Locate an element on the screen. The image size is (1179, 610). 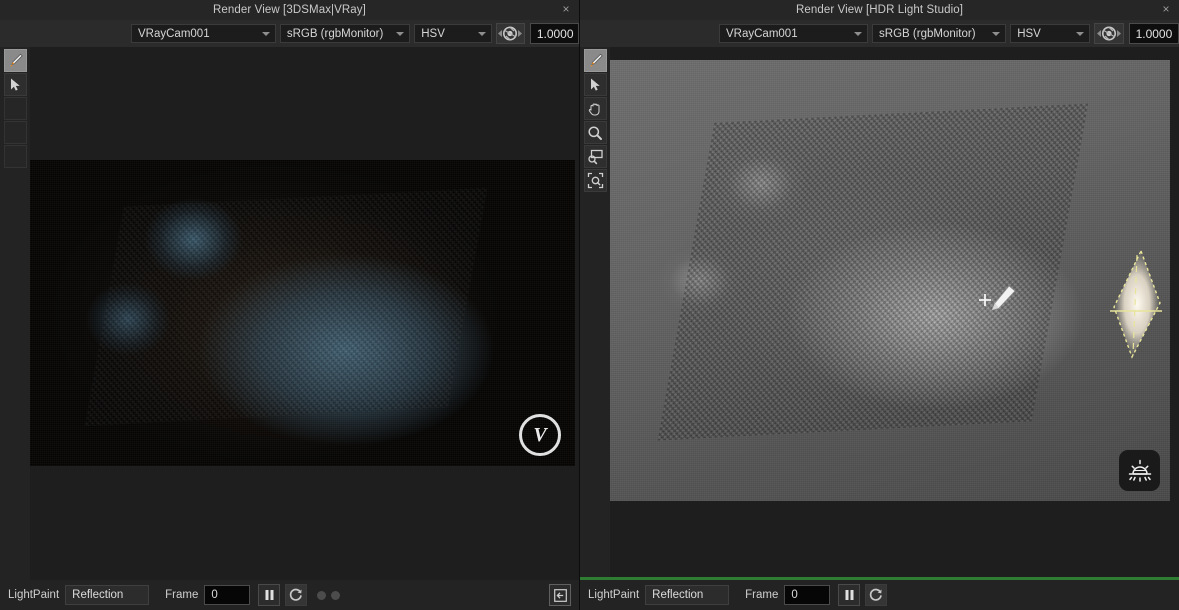
left-tool-strip is located at coordinates (15, 313).